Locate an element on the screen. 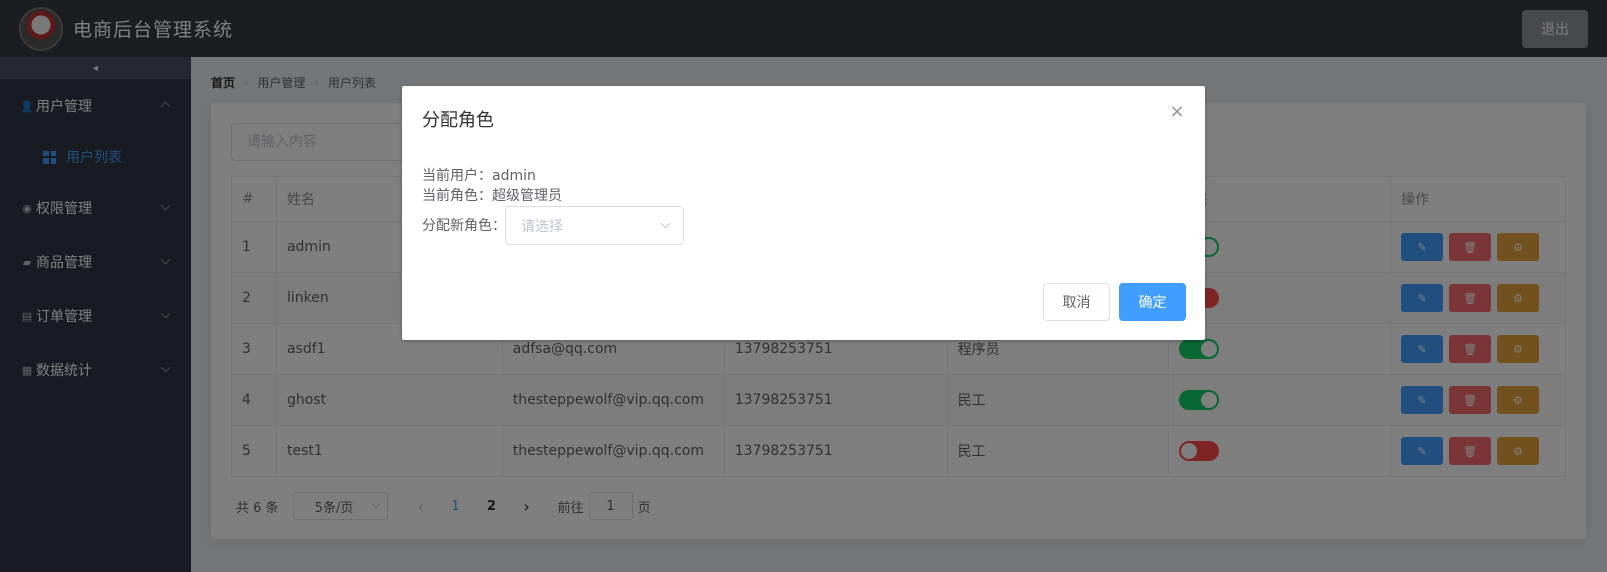  new-role-label: 分配新角色： is located at coordinates (464, 226).